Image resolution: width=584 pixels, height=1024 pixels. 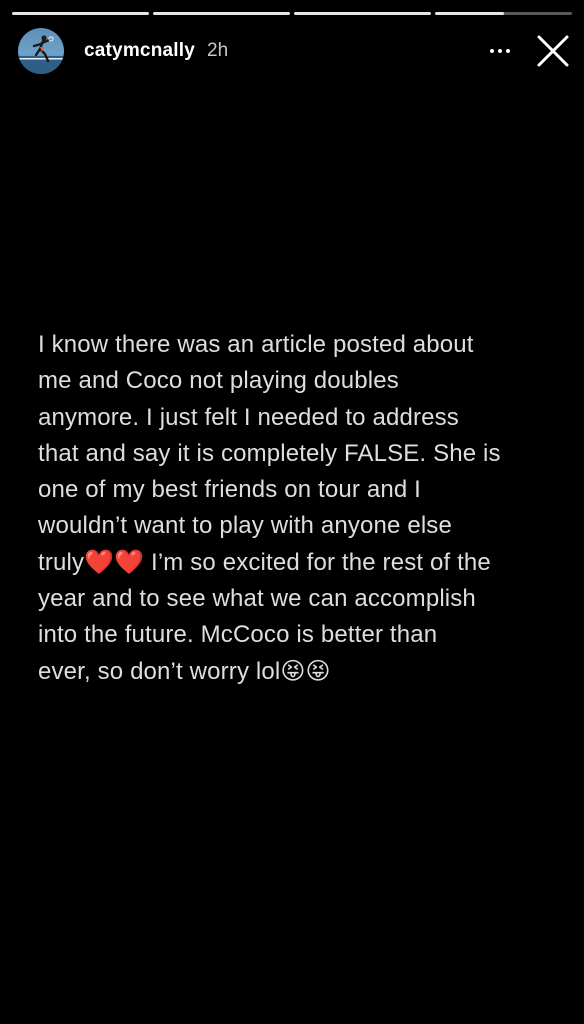 I want to click on header-actions, so click(x=530, y=51).